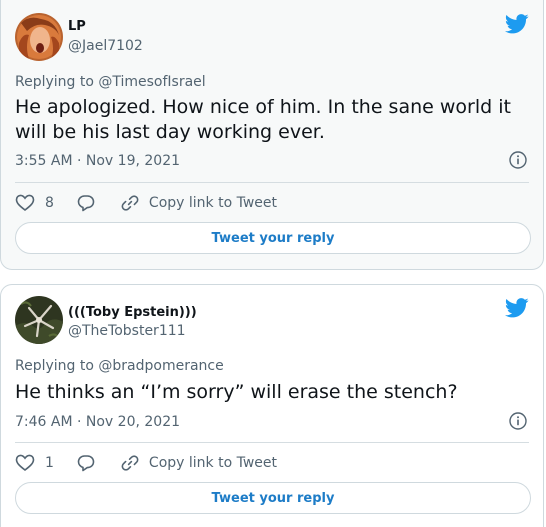  Describe the element at coordinates (49, 463) in the screenshot. I see `like-count: 1` at that location.